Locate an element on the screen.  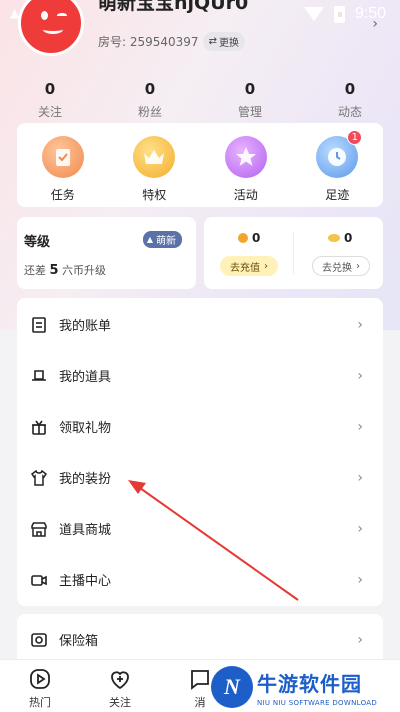
stat-manage: 0 管理 is located at coordinates (250, 100).